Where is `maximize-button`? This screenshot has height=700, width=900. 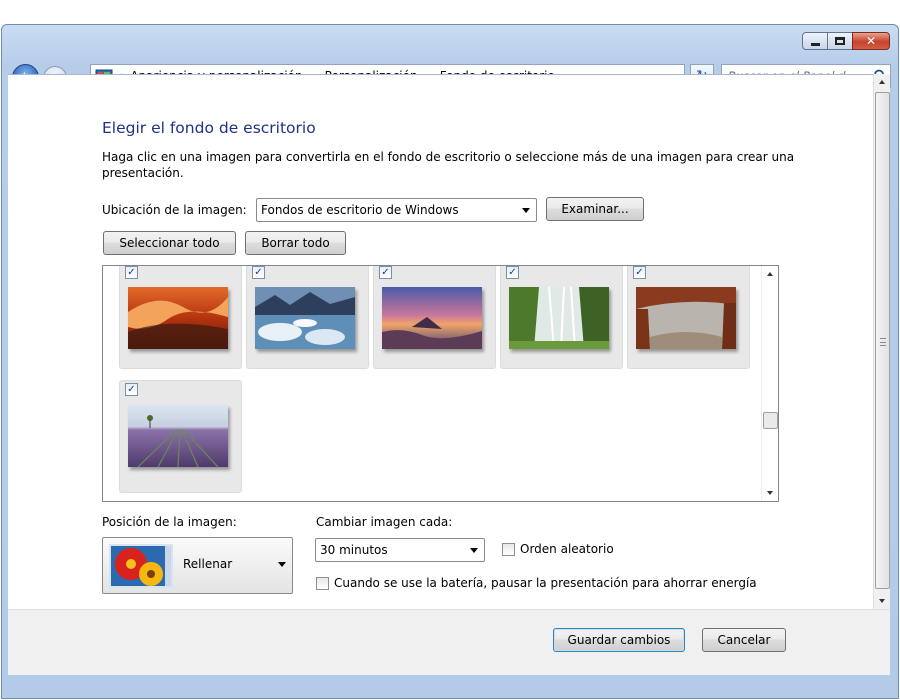
maximize-button is located at coordinates (840, 41).